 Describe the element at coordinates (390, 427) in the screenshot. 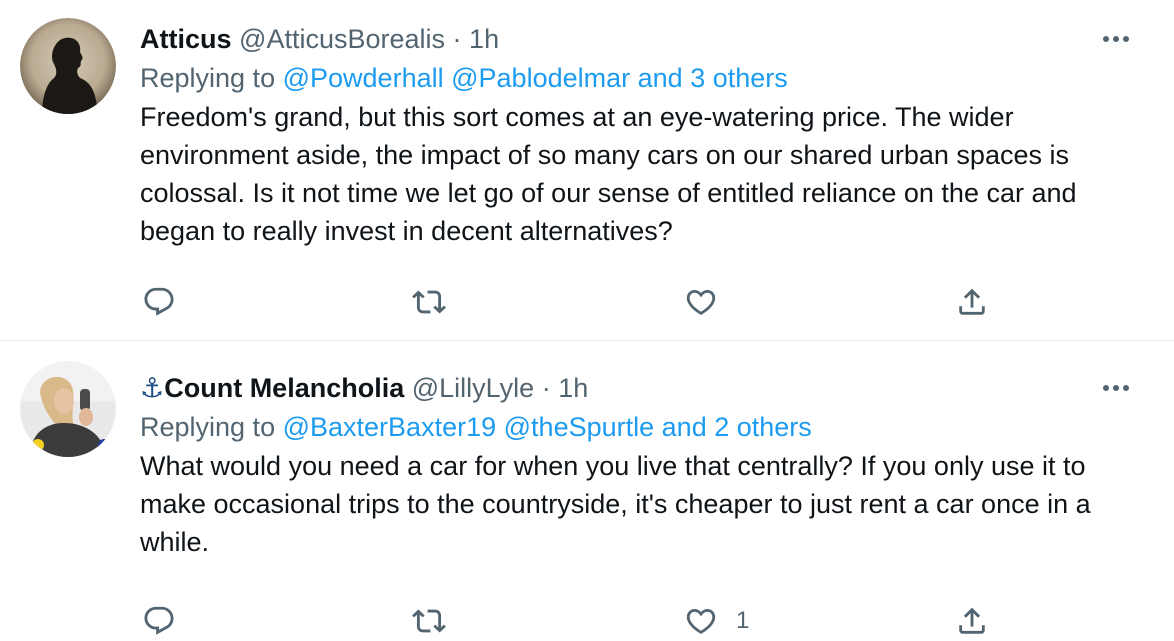

I see `mention-link: @BaxterBaxter19` at that location.